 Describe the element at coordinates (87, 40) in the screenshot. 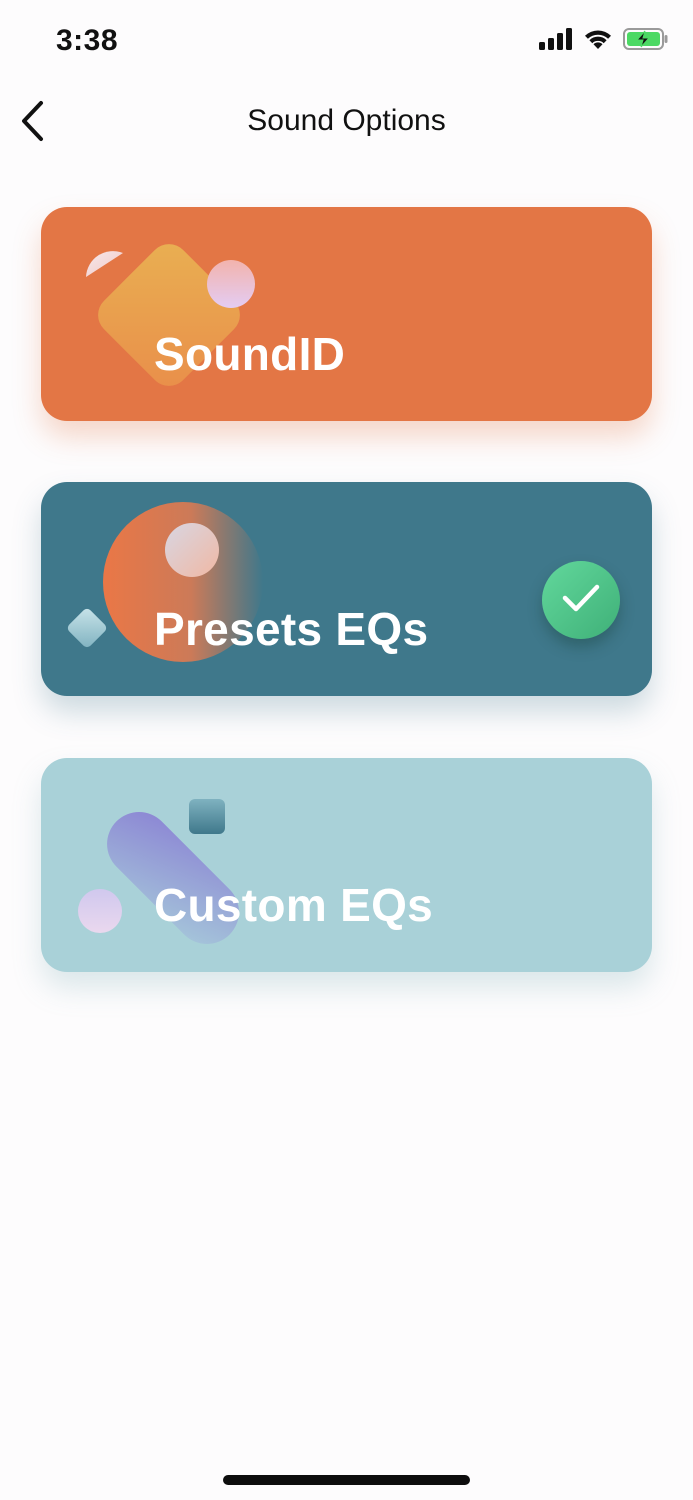

I see `status-time: 3:38` at that location.